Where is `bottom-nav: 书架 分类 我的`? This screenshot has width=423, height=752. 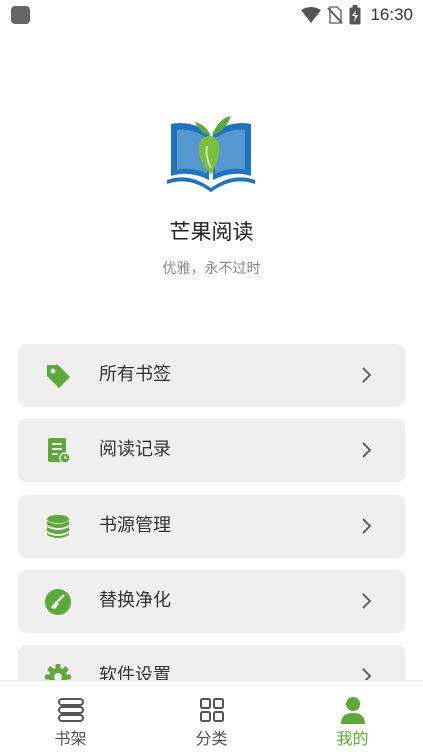
bottom-nav: 书架 分类 我的 is located at coordinates (211, 716).